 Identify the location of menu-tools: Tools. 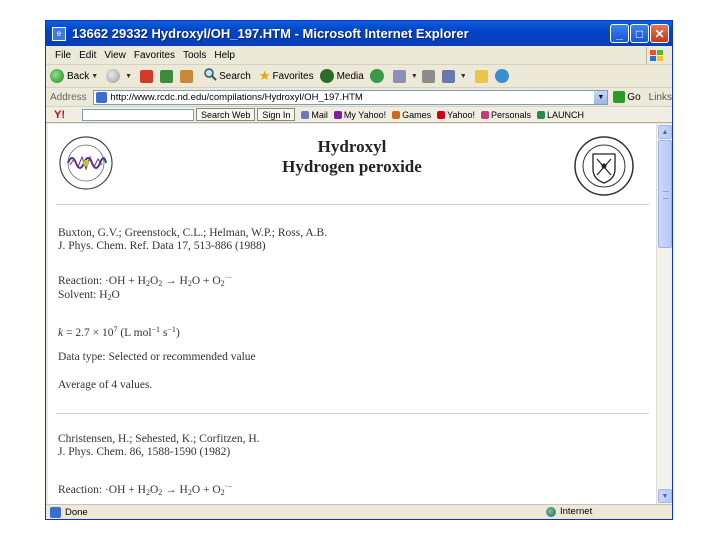
(194, 55).